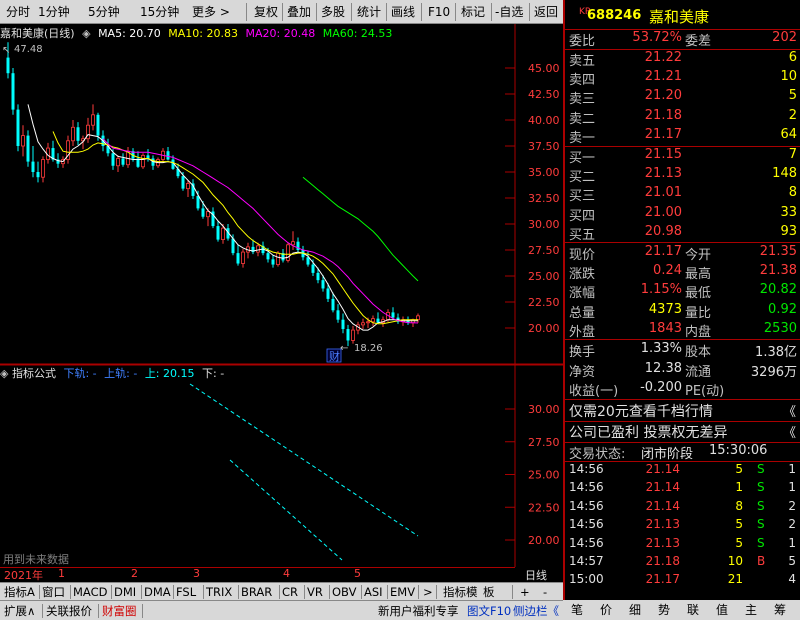 The width and height of the screenshot is (800, 620). I want to click on back-button: 返回, so click(546, 12).